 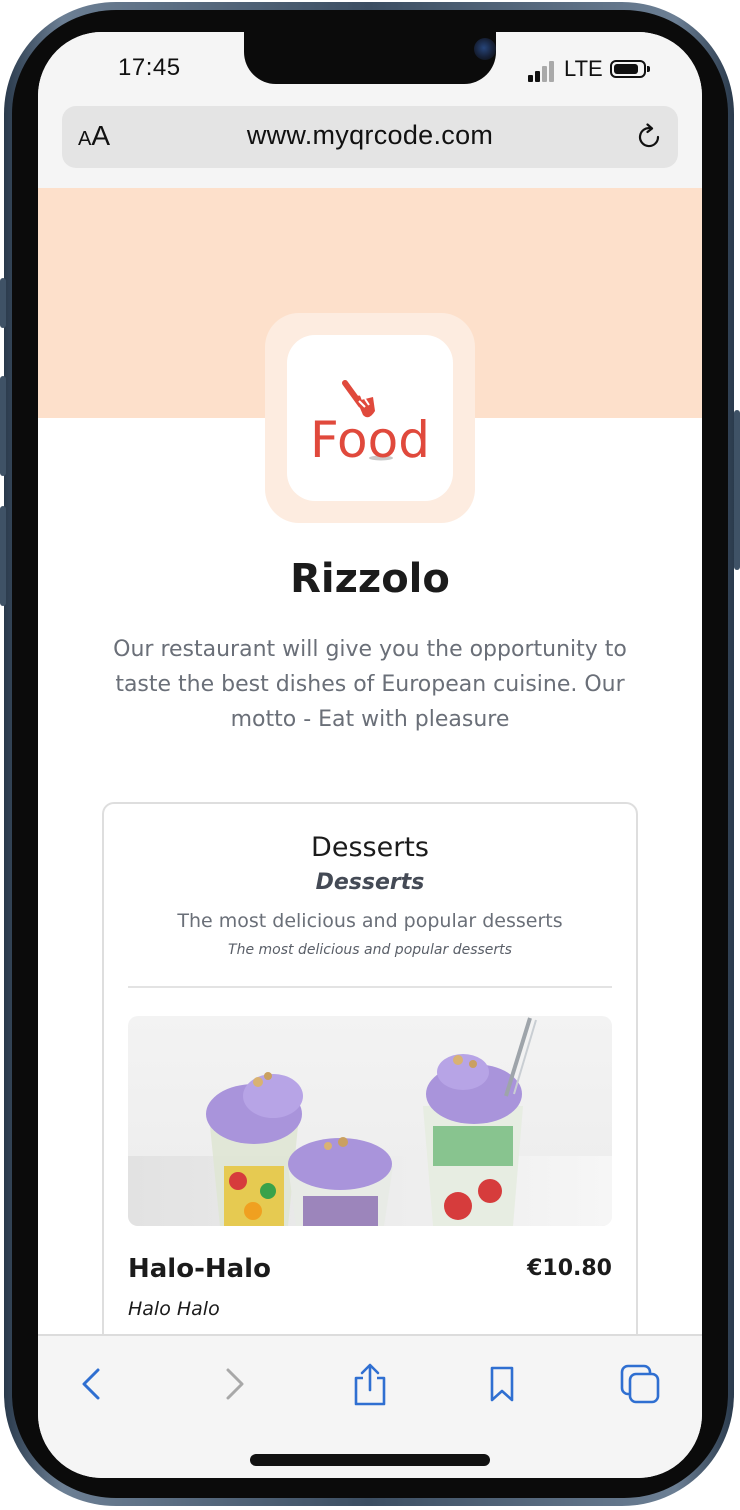 I want to click on card-divider, so click(x=370, y=987).